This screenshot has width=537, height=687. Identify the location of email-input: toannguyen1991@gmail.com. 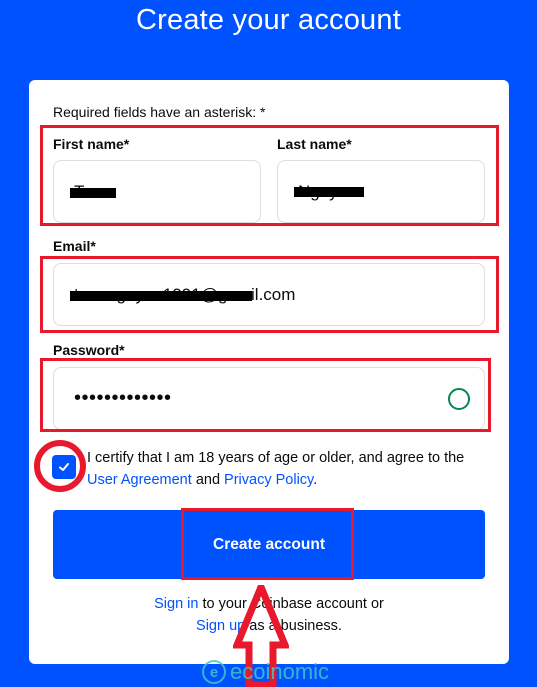
(269, 294).